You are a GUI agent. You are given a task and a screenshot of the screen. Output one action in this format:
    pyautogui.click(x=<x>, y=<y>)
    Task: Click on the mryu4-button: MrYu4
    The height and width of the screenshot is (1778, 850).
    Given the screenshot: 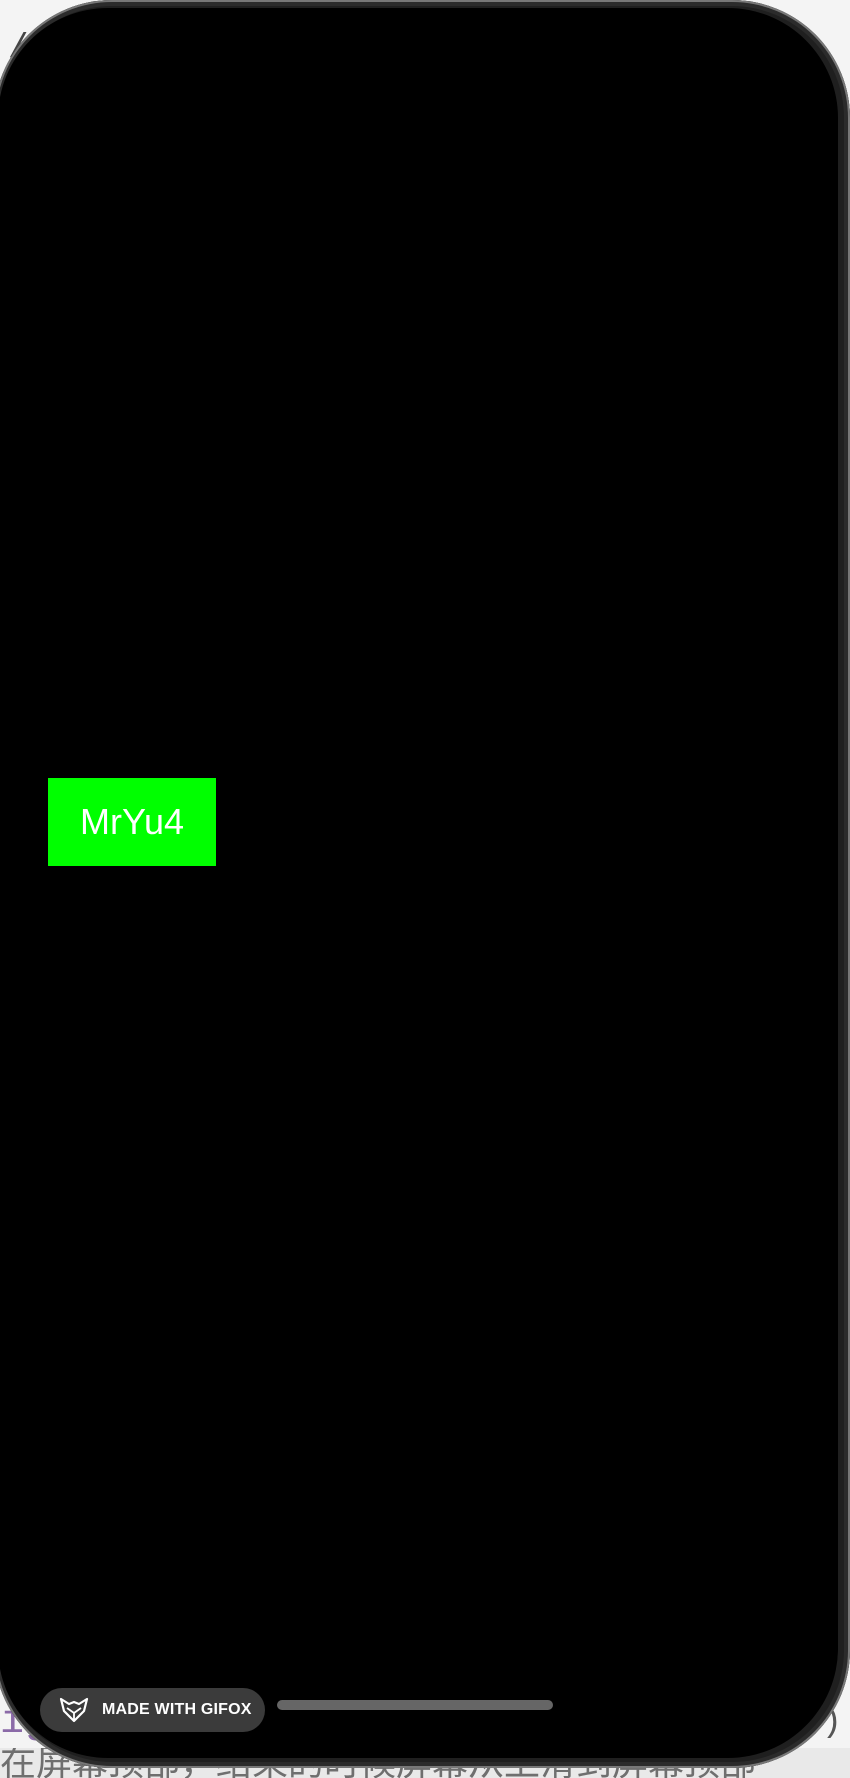 What is the action you would take?
    pyautogui.click(x=132, y=822)
    